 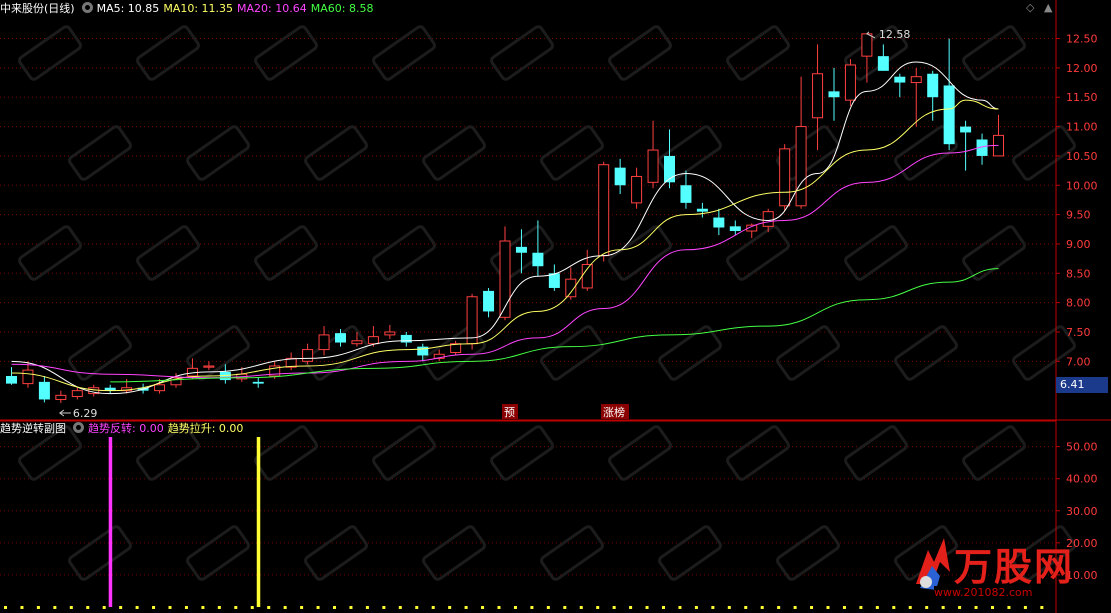 I want to click on sub-header: 趋势逆转副图 趋势反转: 0.00 趋势拉升: 0.00, so click(x=527, y=429).